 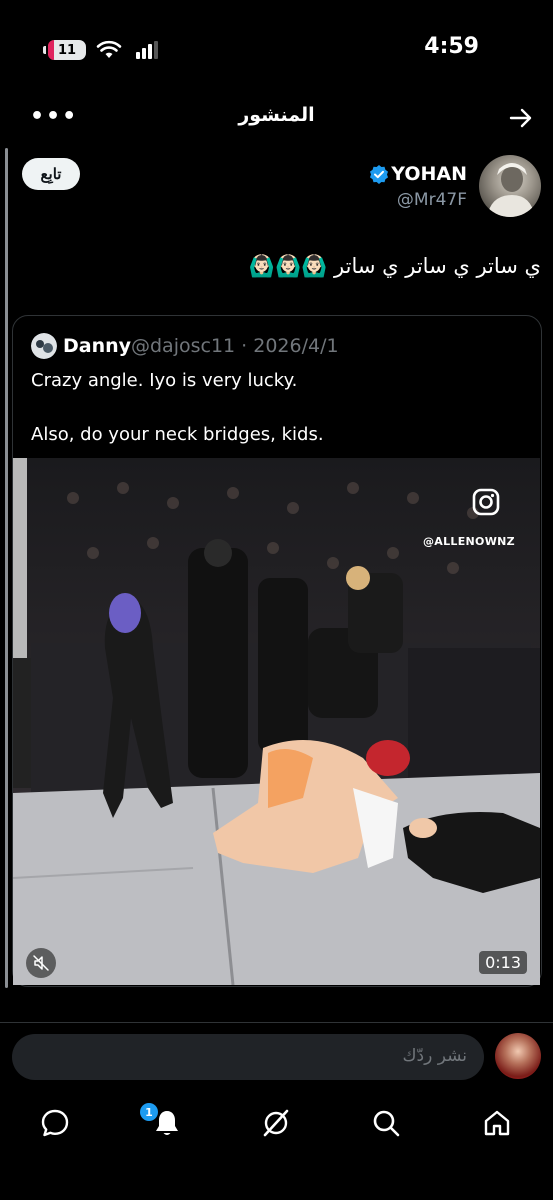 What do you see at coordinates (44, 346) in the screenshot?
I see `quoted-author-avatar` at bounding box center [44, 346].